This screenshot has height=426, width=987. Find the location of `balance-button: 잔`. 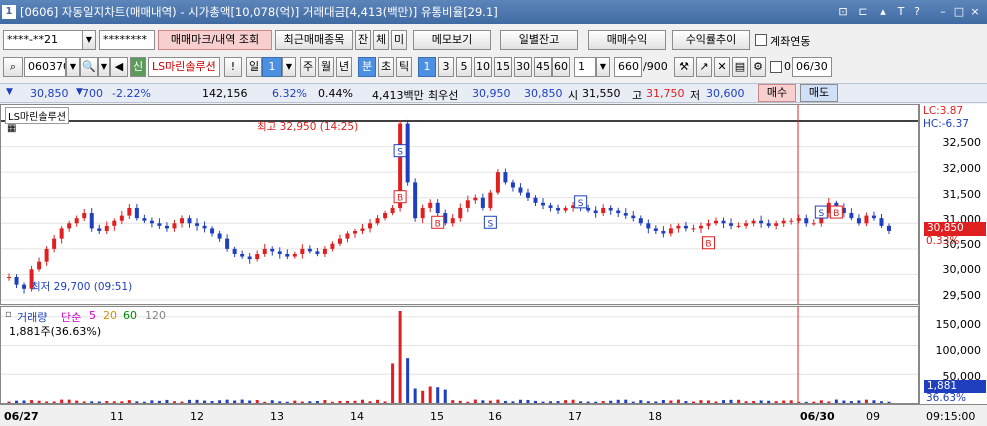

balance-button: 잔 is located at coordinates (363, 40).